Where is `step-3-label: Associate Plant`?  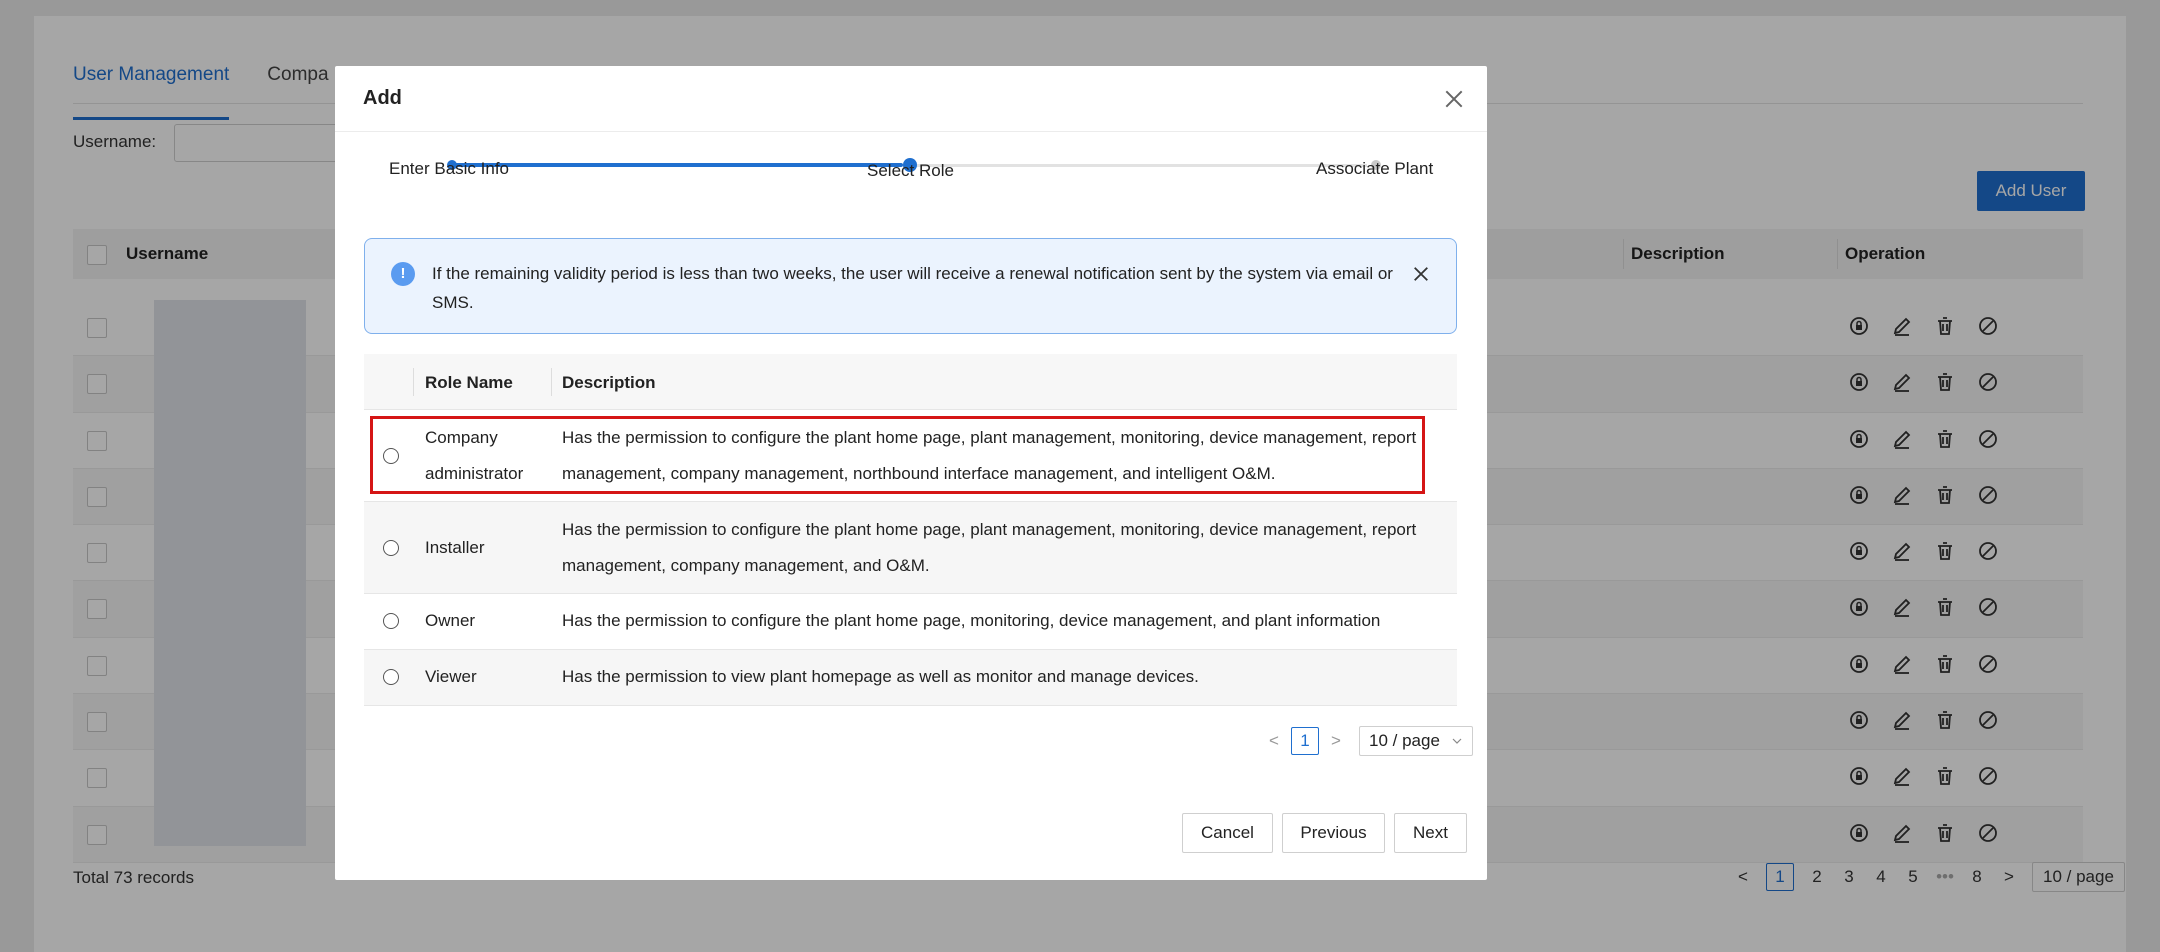
step-3-label: Associate Plant is located at coordinates (1375, 168).